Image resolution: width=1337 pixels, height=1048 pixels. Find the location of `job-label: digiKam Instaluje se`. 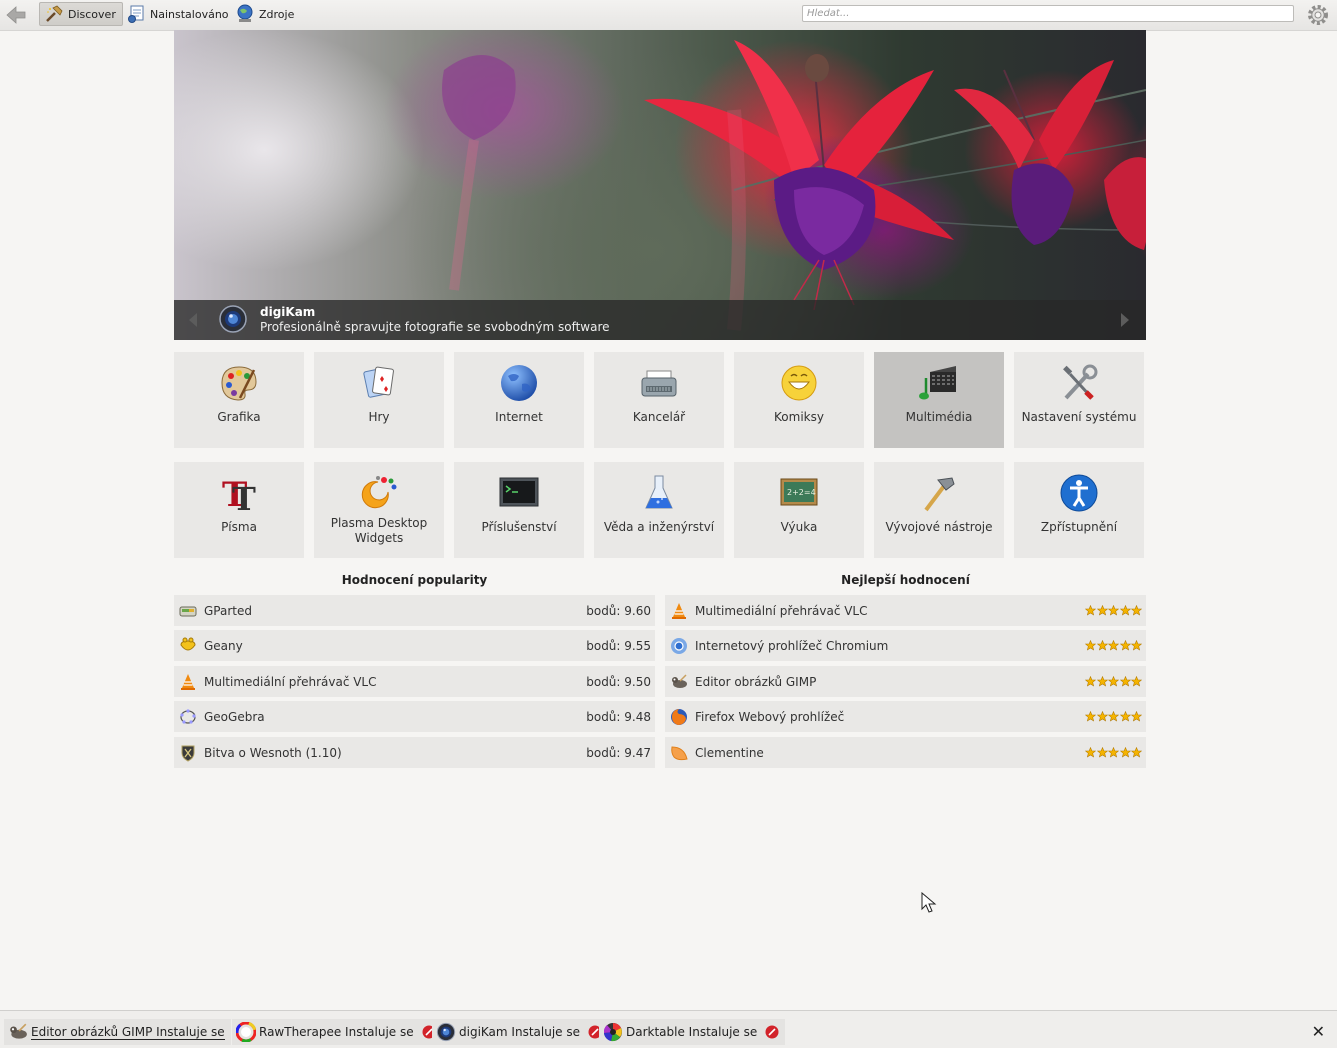

job-label: digiKam Instaluje se is located at coordinates (519, 1032).